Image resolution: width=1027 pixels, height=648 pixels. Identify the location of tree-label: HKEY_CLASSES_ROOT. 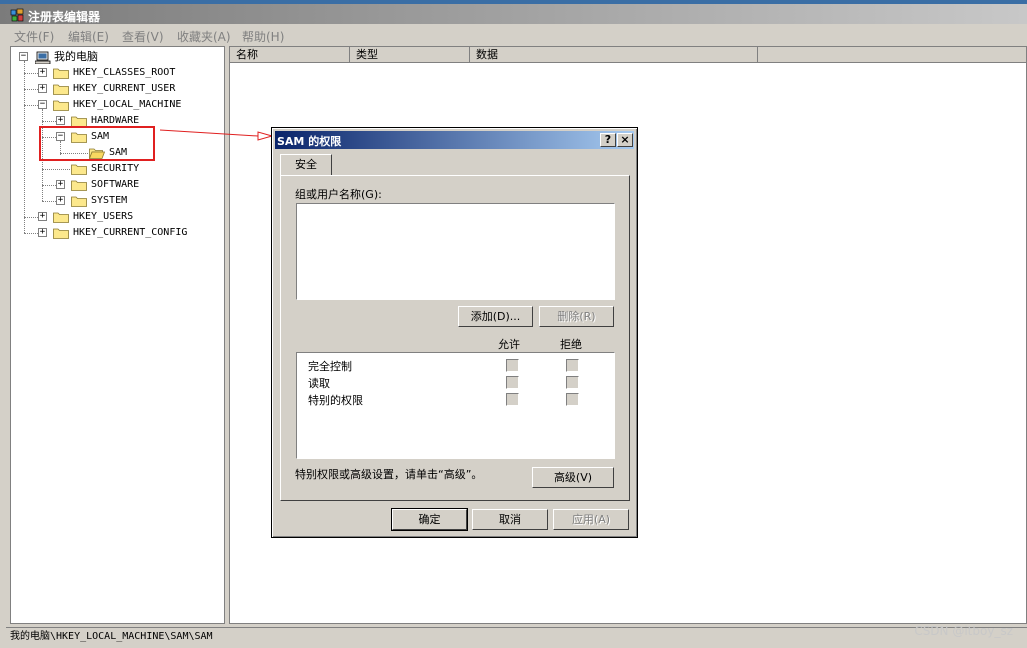
(124, 72).